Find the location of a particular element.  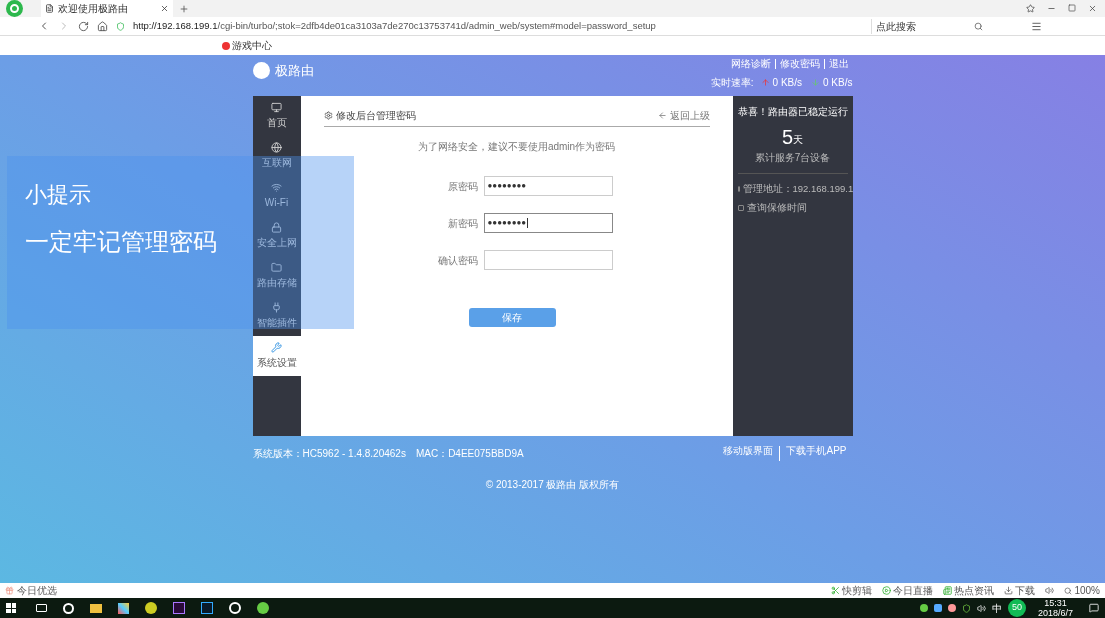

wrench-icon is located at coordinates (276, 347).